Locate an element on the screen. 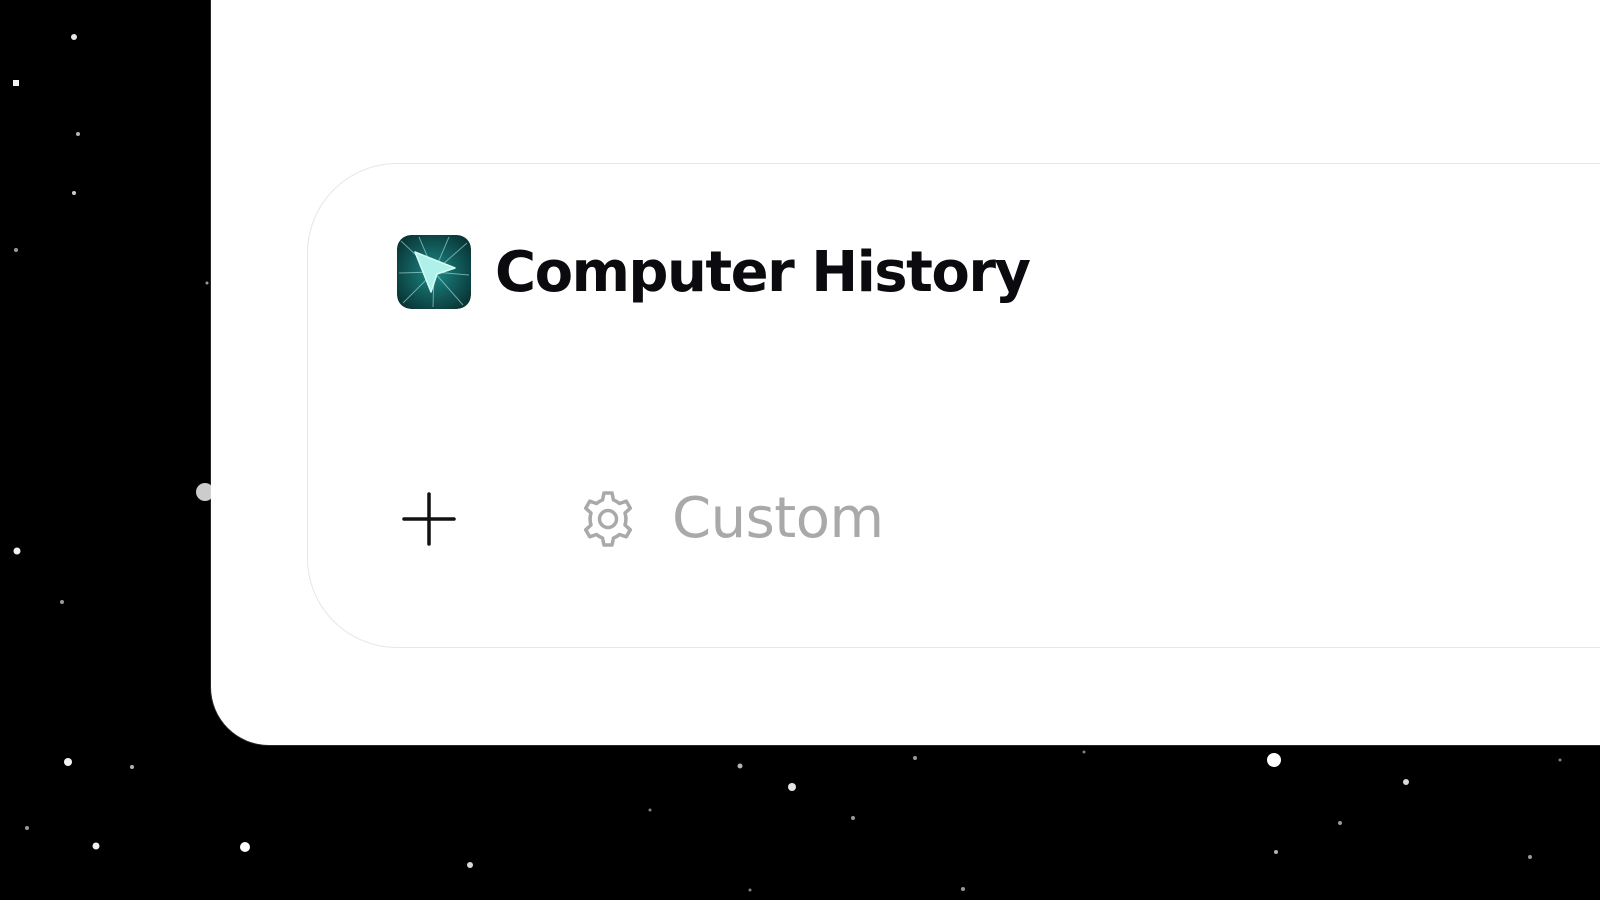 The width and height of the screenshot is (1600, 900). add-button is located at coordinates (429, 519).